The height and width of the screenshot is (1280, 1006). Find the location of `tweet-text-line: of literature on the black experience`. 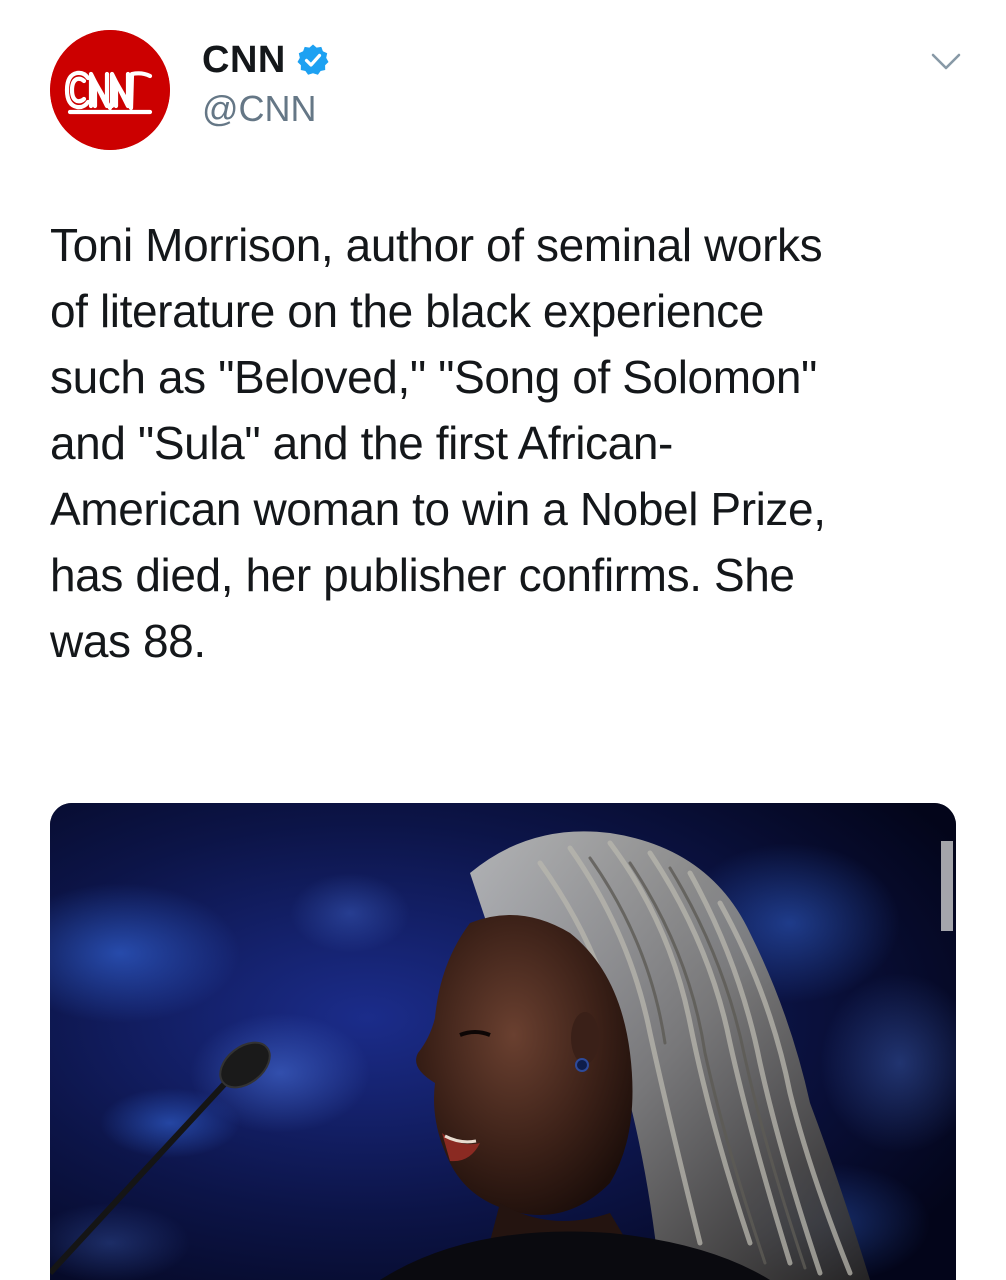

tweet-text-line: of literature on the black experience is located at coordinates (407, 311).